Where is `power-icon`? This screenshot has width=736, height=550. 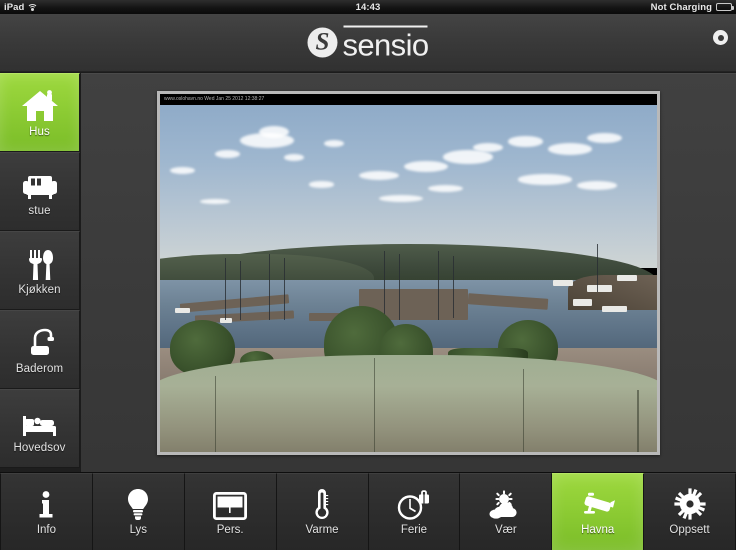 power-icon is located at coordinates (720, 37).